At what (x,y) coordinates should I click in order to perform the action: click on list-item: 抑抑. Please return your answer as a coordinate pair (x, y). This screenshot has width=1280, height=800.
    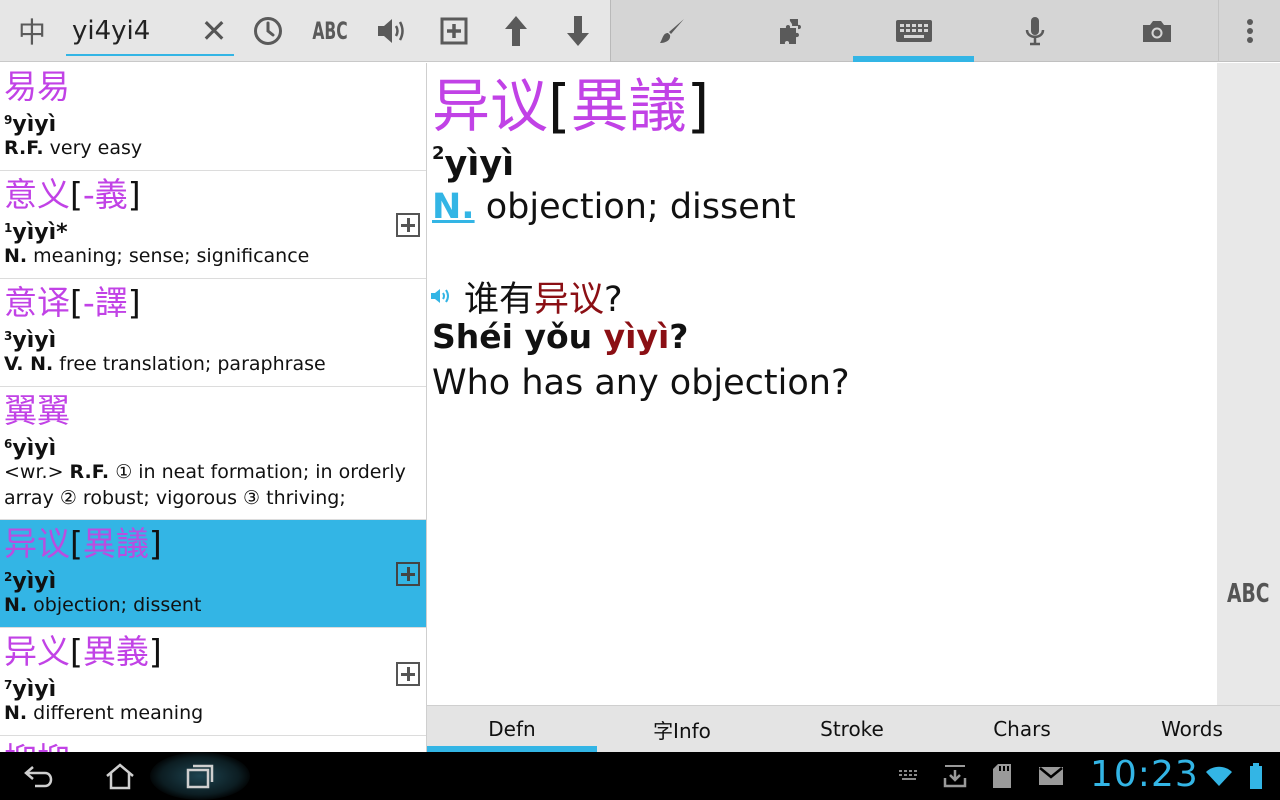
    Looking at the image, I should click on (213, 744).